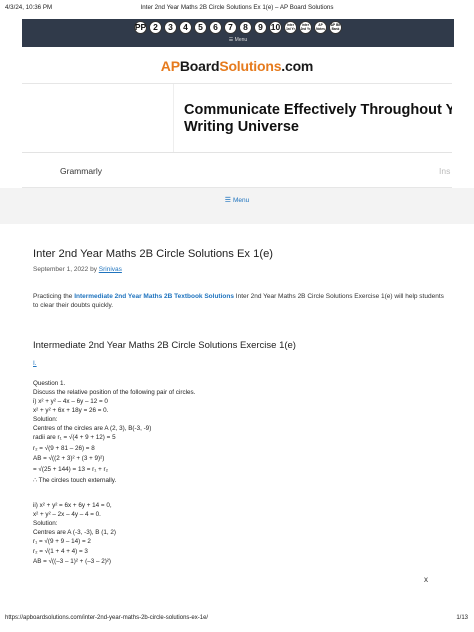 The height and width of the screenshot is (632, 474). What do you see at coordinates (199, 66) in the screenshot?
I see `logo-board: Board` at bounding box center [199, 66].